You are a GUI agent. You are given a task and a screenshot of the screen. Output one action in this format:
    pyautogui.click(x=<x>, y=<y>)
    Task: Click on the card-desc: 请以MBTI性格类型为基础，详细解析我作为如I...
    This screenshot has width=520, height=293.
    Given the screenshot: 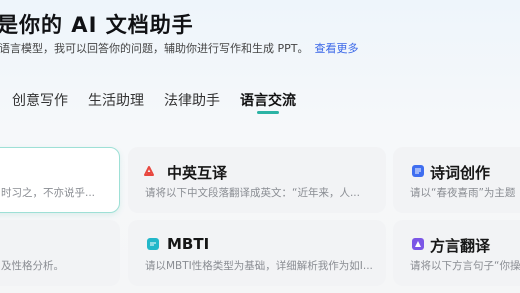 What is the action you would take?
    pyautogui.click(x=259, y=266)
    